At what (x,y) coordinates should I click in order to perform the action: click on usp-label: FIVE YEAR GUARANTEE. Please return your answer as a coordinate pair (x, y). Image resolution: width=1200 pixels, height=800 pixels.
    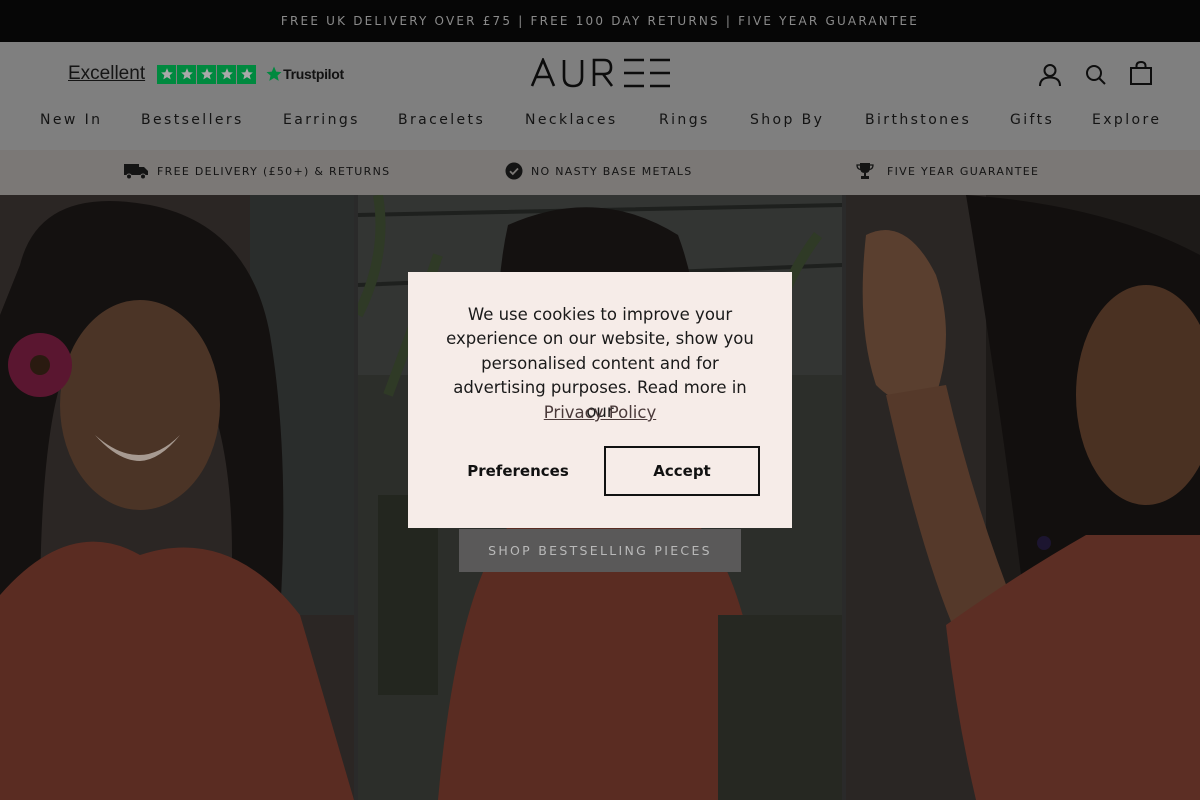
    Looking at the image, I should click on (963, 171).